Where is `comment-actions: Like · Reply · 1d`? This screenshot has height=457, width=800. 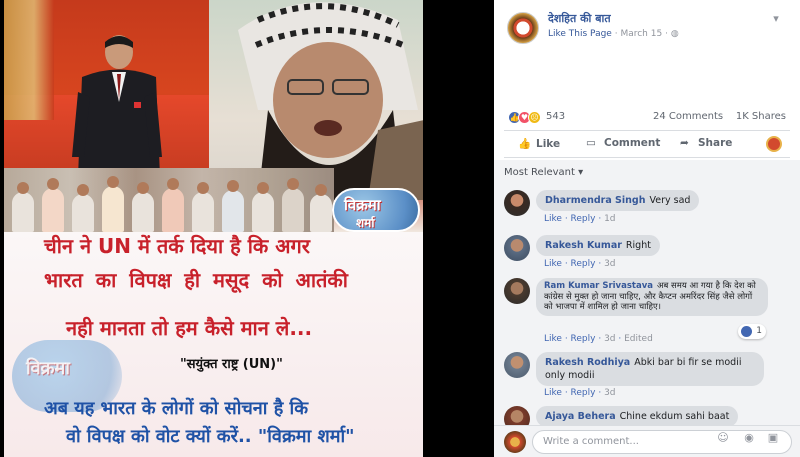
comment-actions: Like · Reply · 1d is located at coordinates (580, 219).